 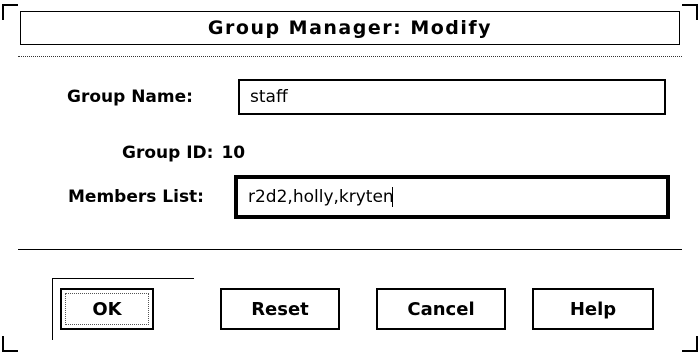 What do you see at coordinates (10, 344) in the screenshot?
I see `resize-handle-bottom-left` at bounding box center [10, 344].